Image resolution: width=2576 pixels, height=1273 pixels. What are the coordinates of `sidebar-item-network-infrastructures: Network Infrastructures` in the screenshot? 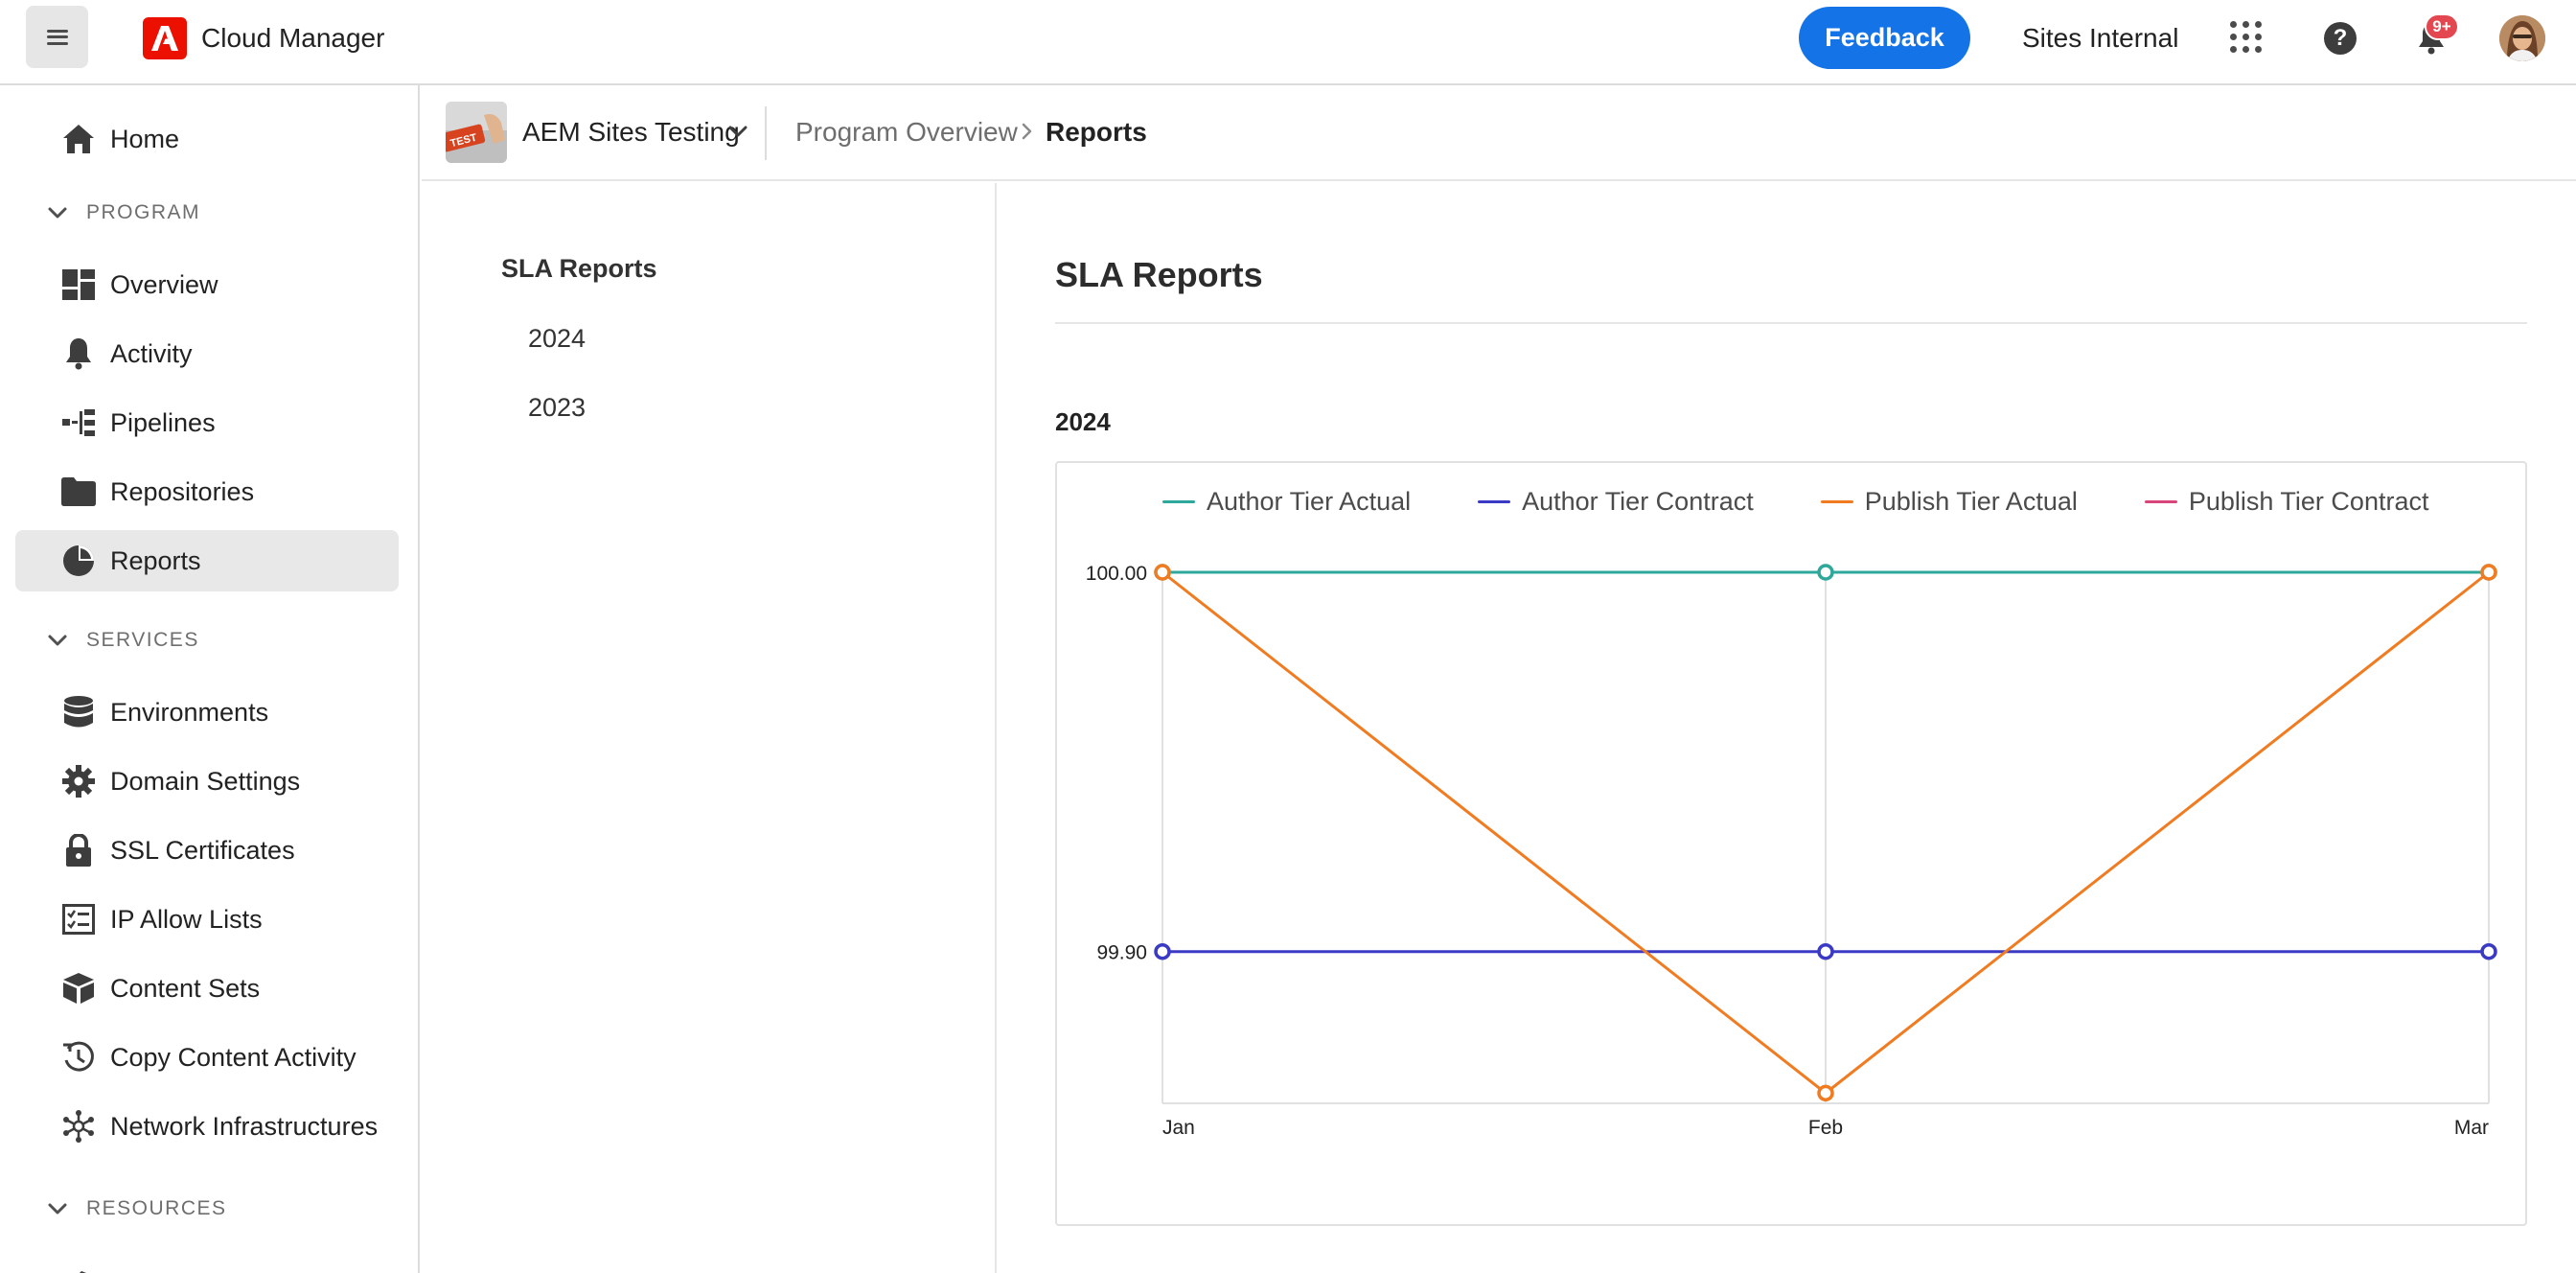 It's located at (207, 1126).